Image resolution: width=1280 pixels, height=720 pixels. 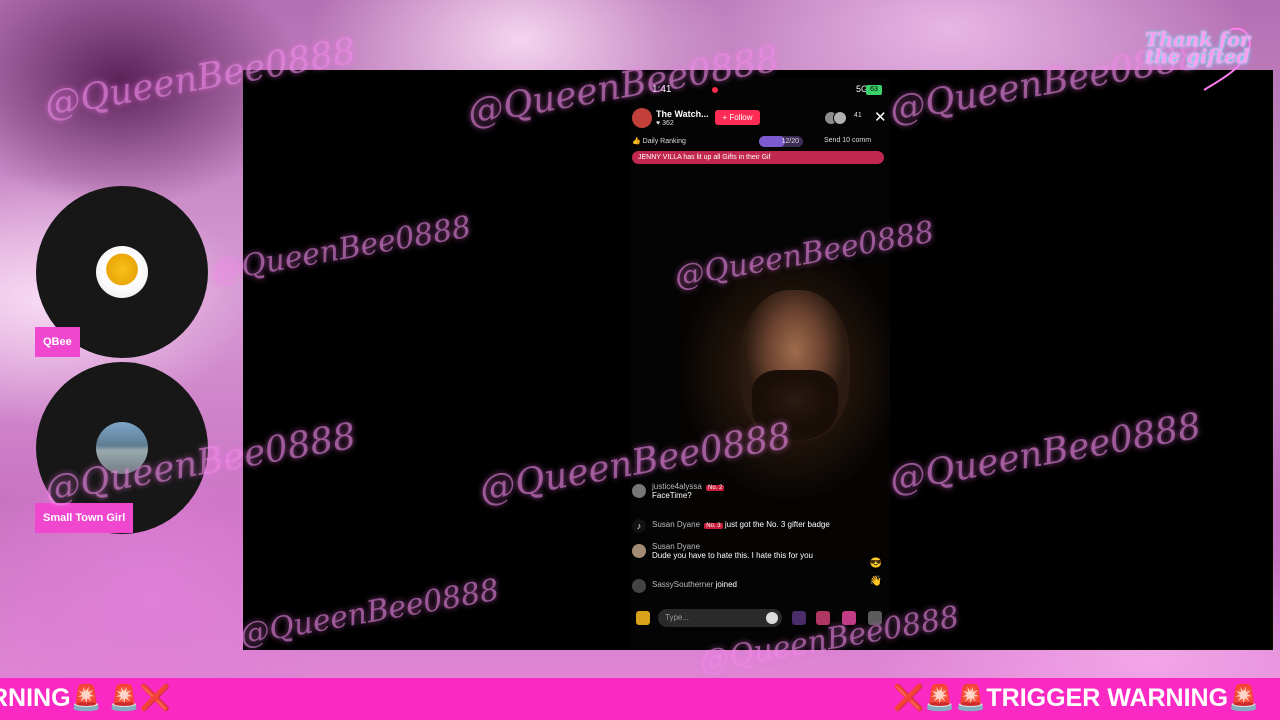 I want to click on close-icon: ✕, so click(x=880, y=117).